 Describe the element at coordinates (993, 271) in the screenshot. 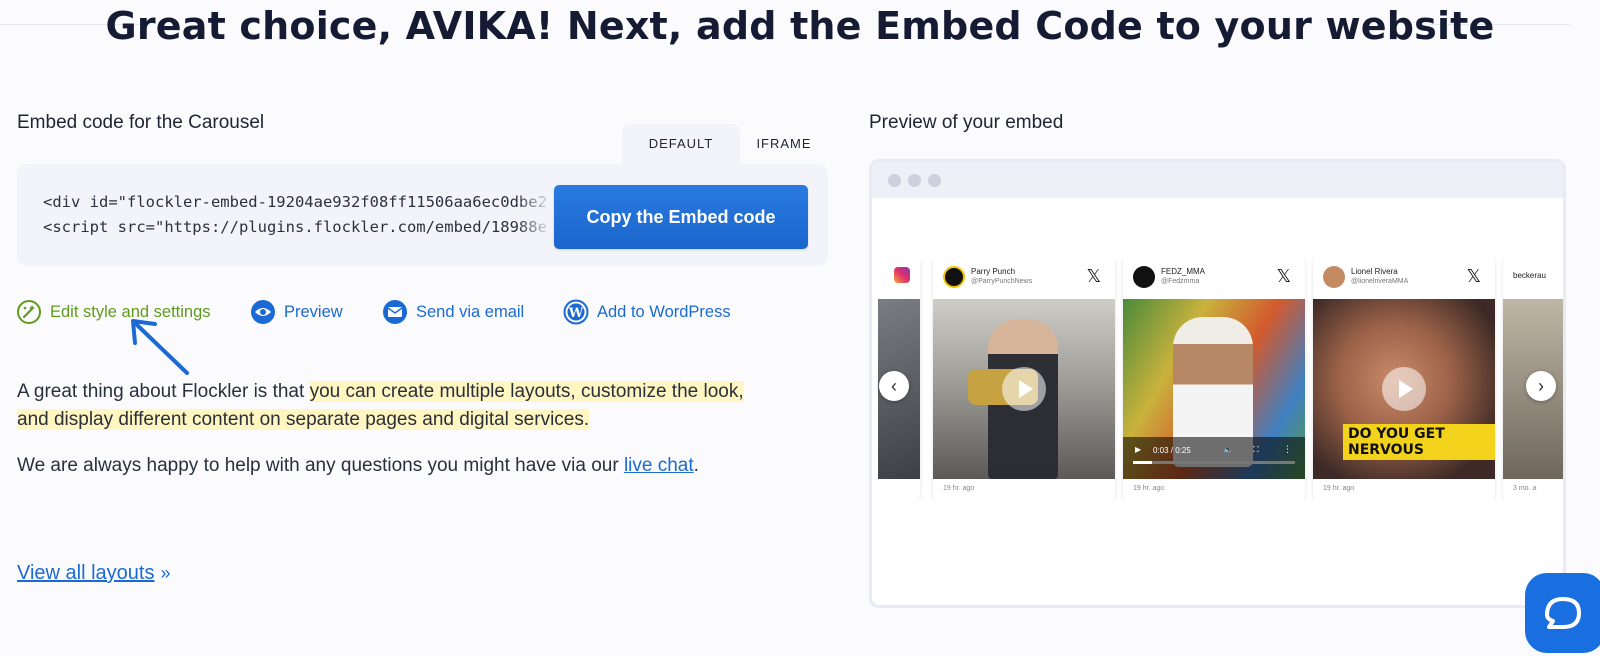

I see `card-username: Parry Punch` at that location.